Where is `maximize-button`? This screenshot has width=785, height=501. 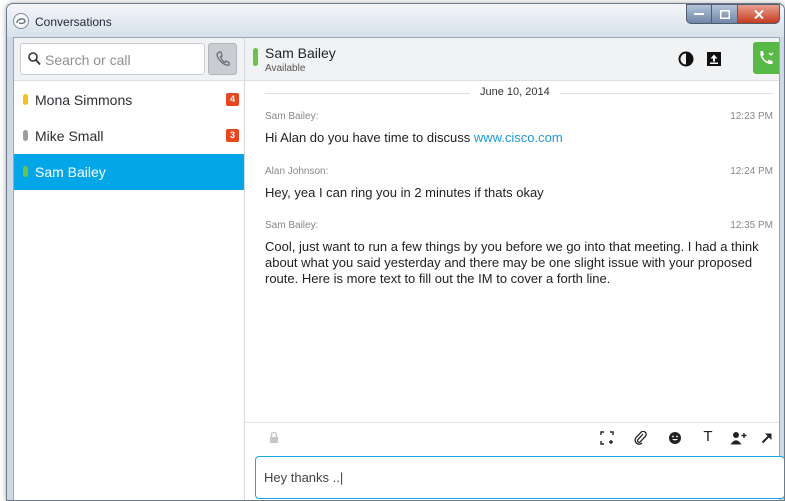 maximize-button is located at coordinates (725, 14).